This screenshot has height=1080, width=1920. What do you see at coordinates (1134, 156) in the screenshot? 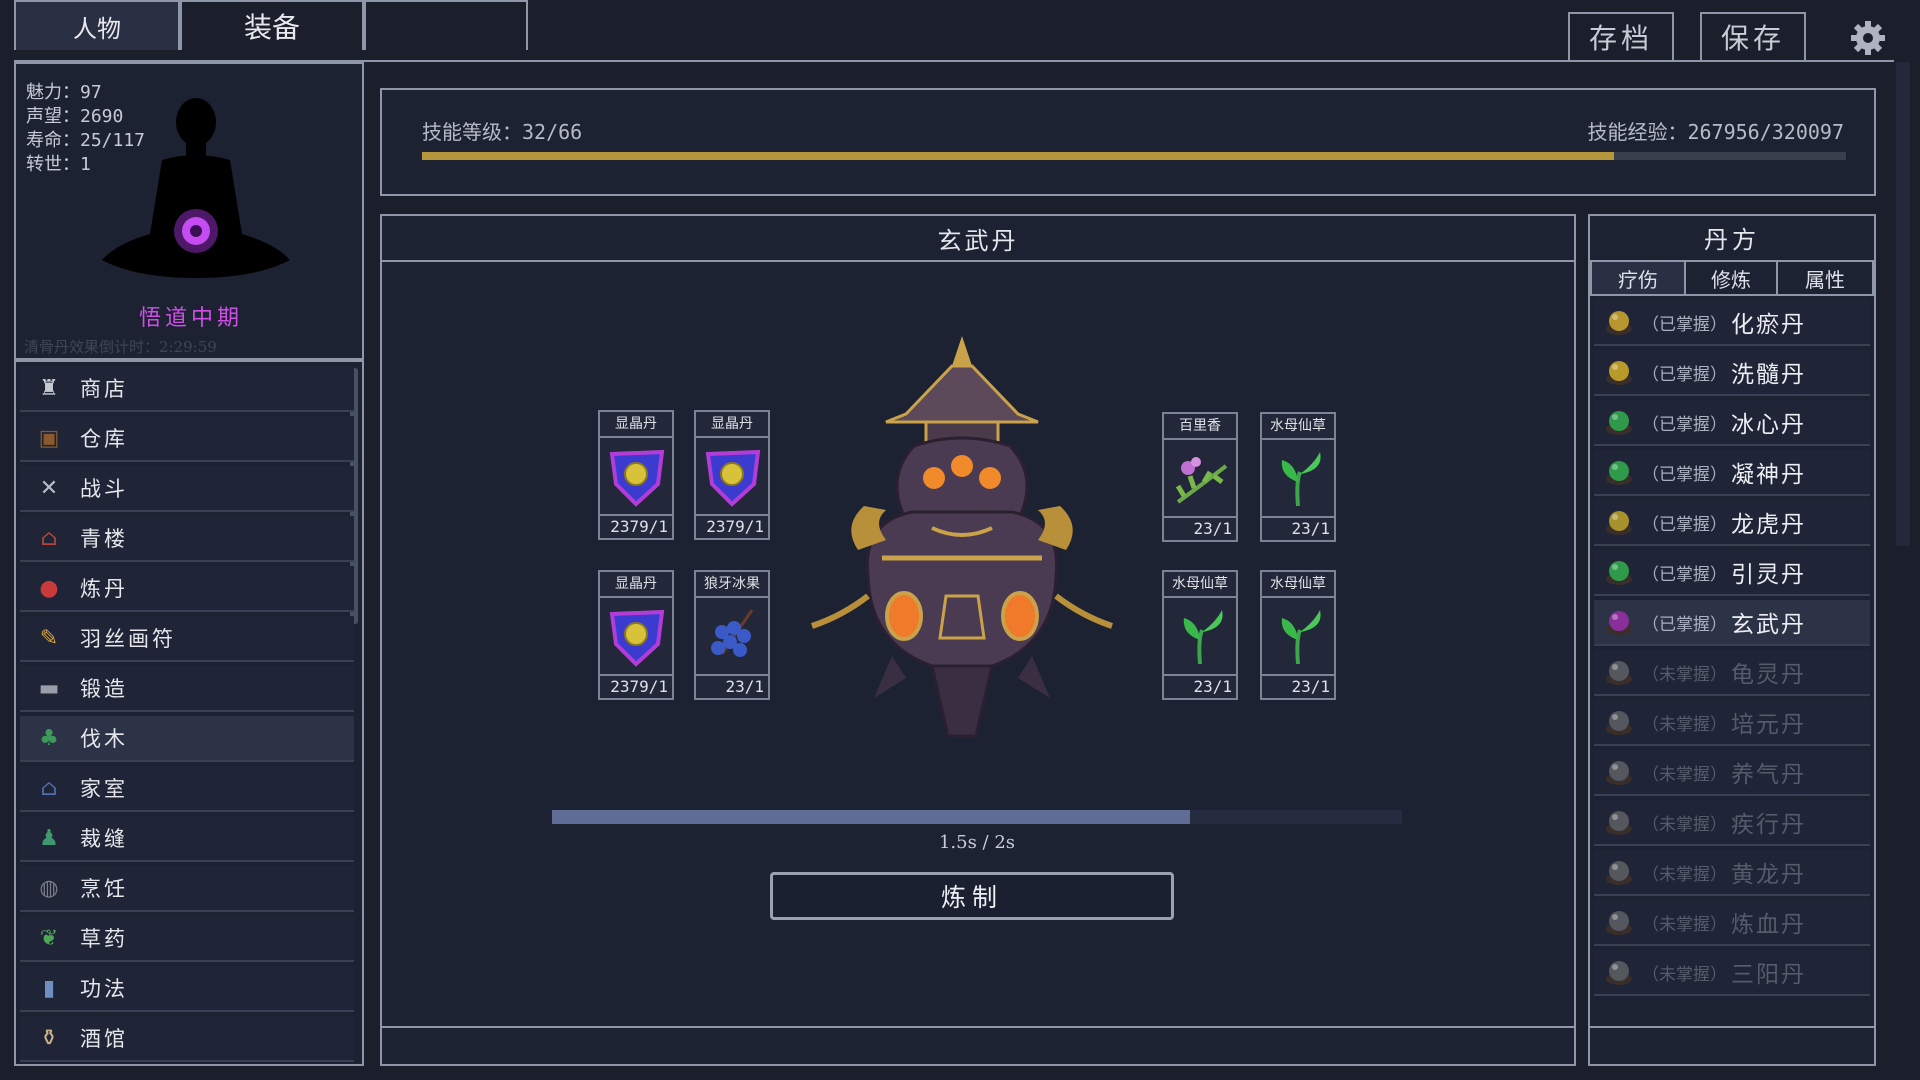
I see `skill-exp-bar` at bounding box center [1134, 156].